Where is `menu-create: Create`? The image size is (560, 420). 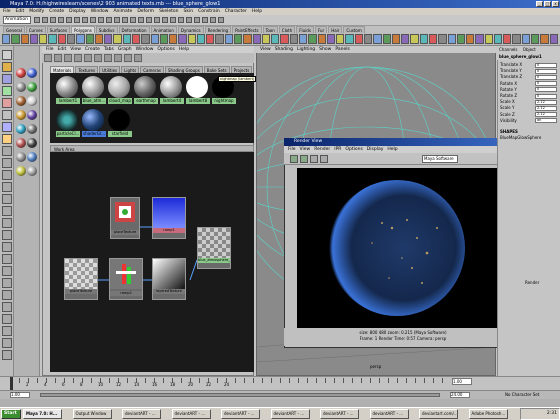
menu-create: Create is located at coordinates (56, 11).